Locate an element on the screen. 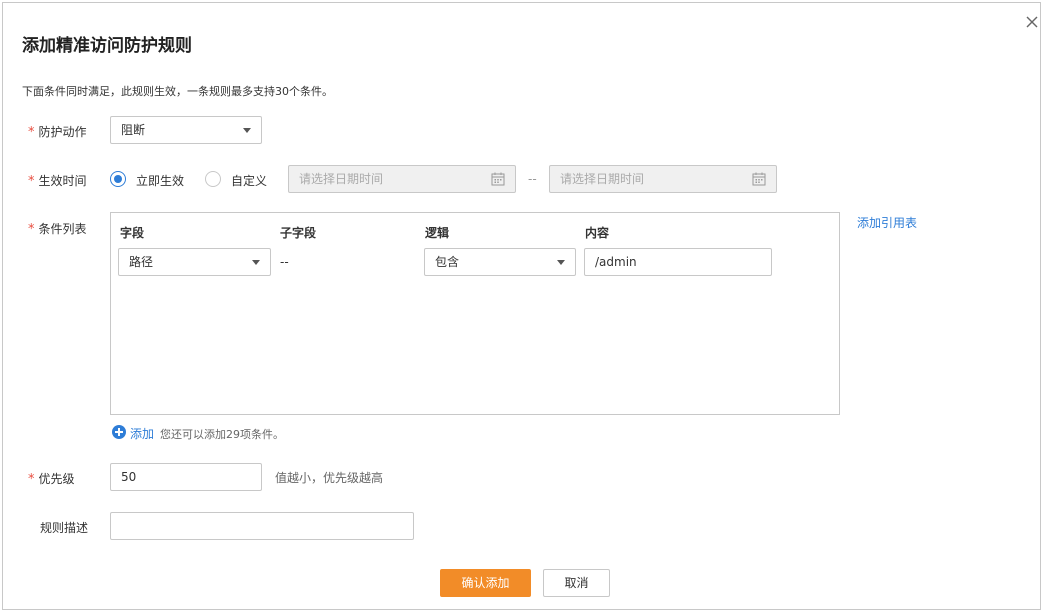  confirm-add-button: 确认添加 is located at coordinates (485, 583).